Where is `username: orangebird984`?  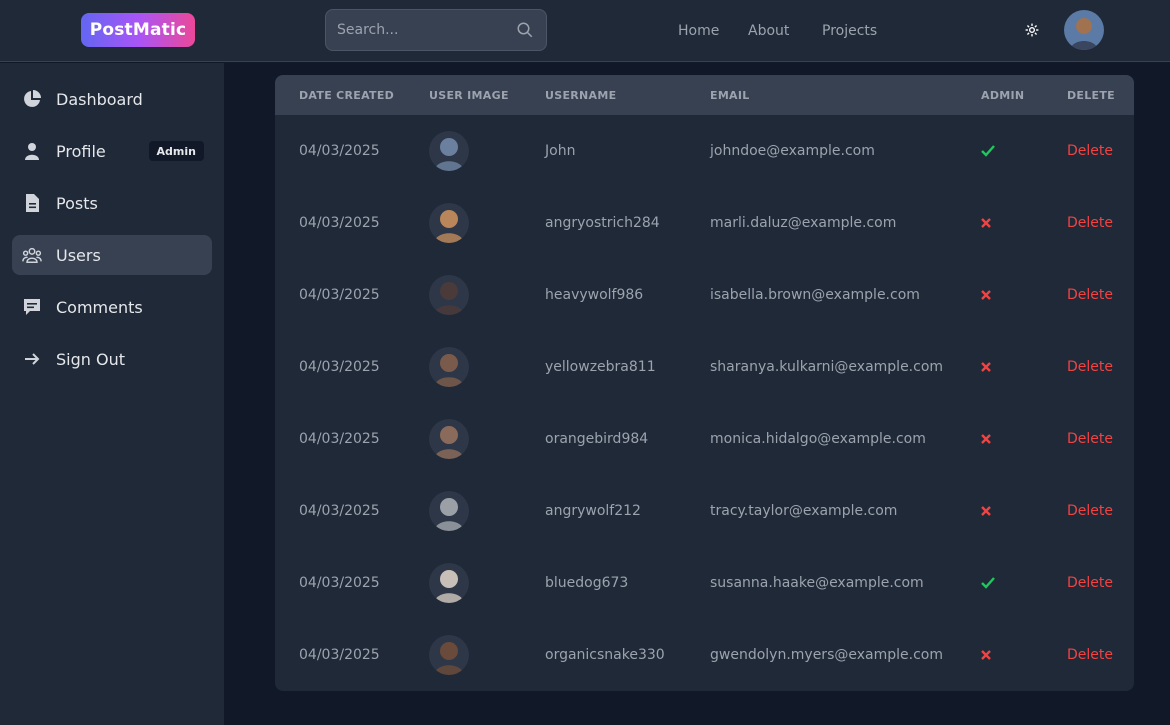 username: orangebird984 is located at coordinates (597, 439).